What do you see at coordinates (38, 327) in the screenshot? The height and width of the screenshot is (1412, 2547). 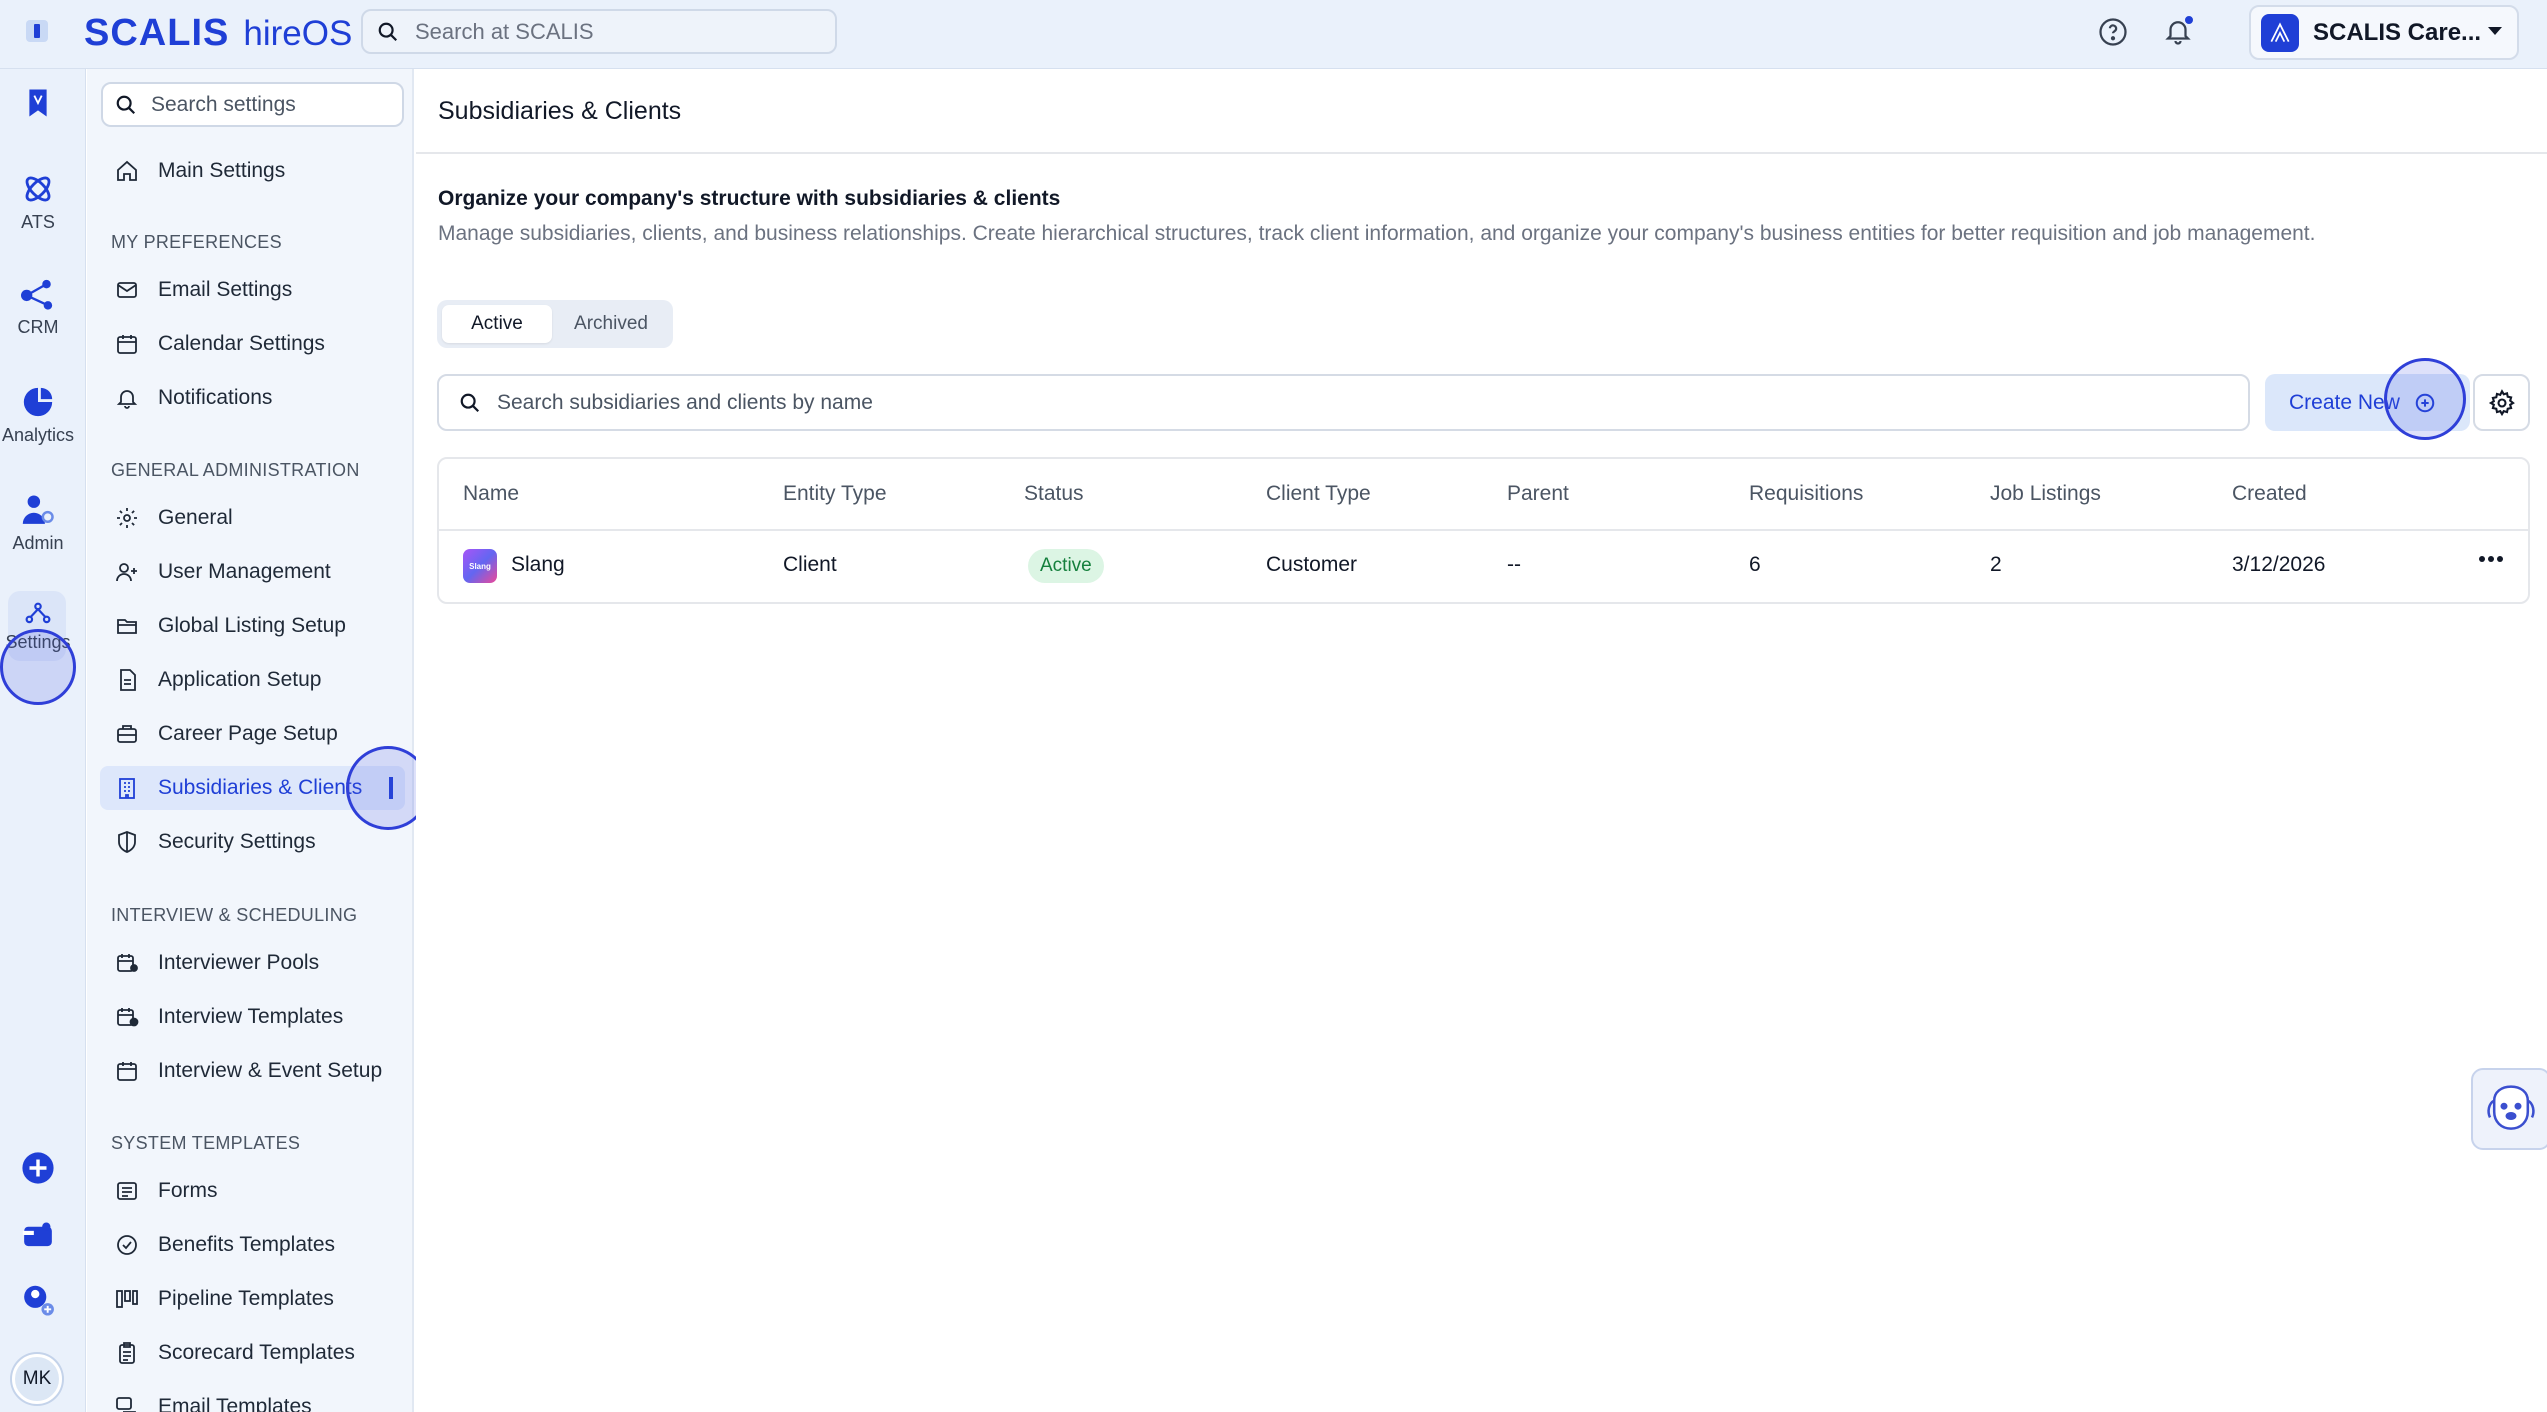 I see `rail-label-crm: CRM` at bounding box center [38, 327].